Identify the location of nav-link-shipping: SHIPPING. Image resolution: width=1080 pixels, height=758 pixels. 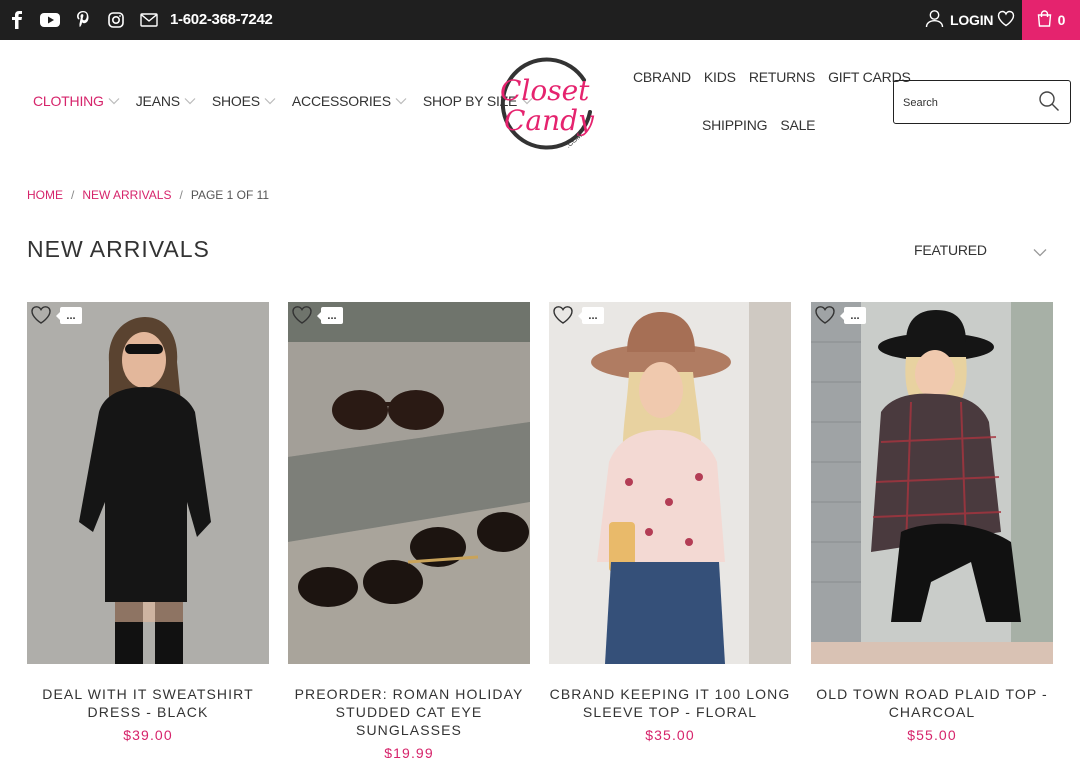
(735, 125).